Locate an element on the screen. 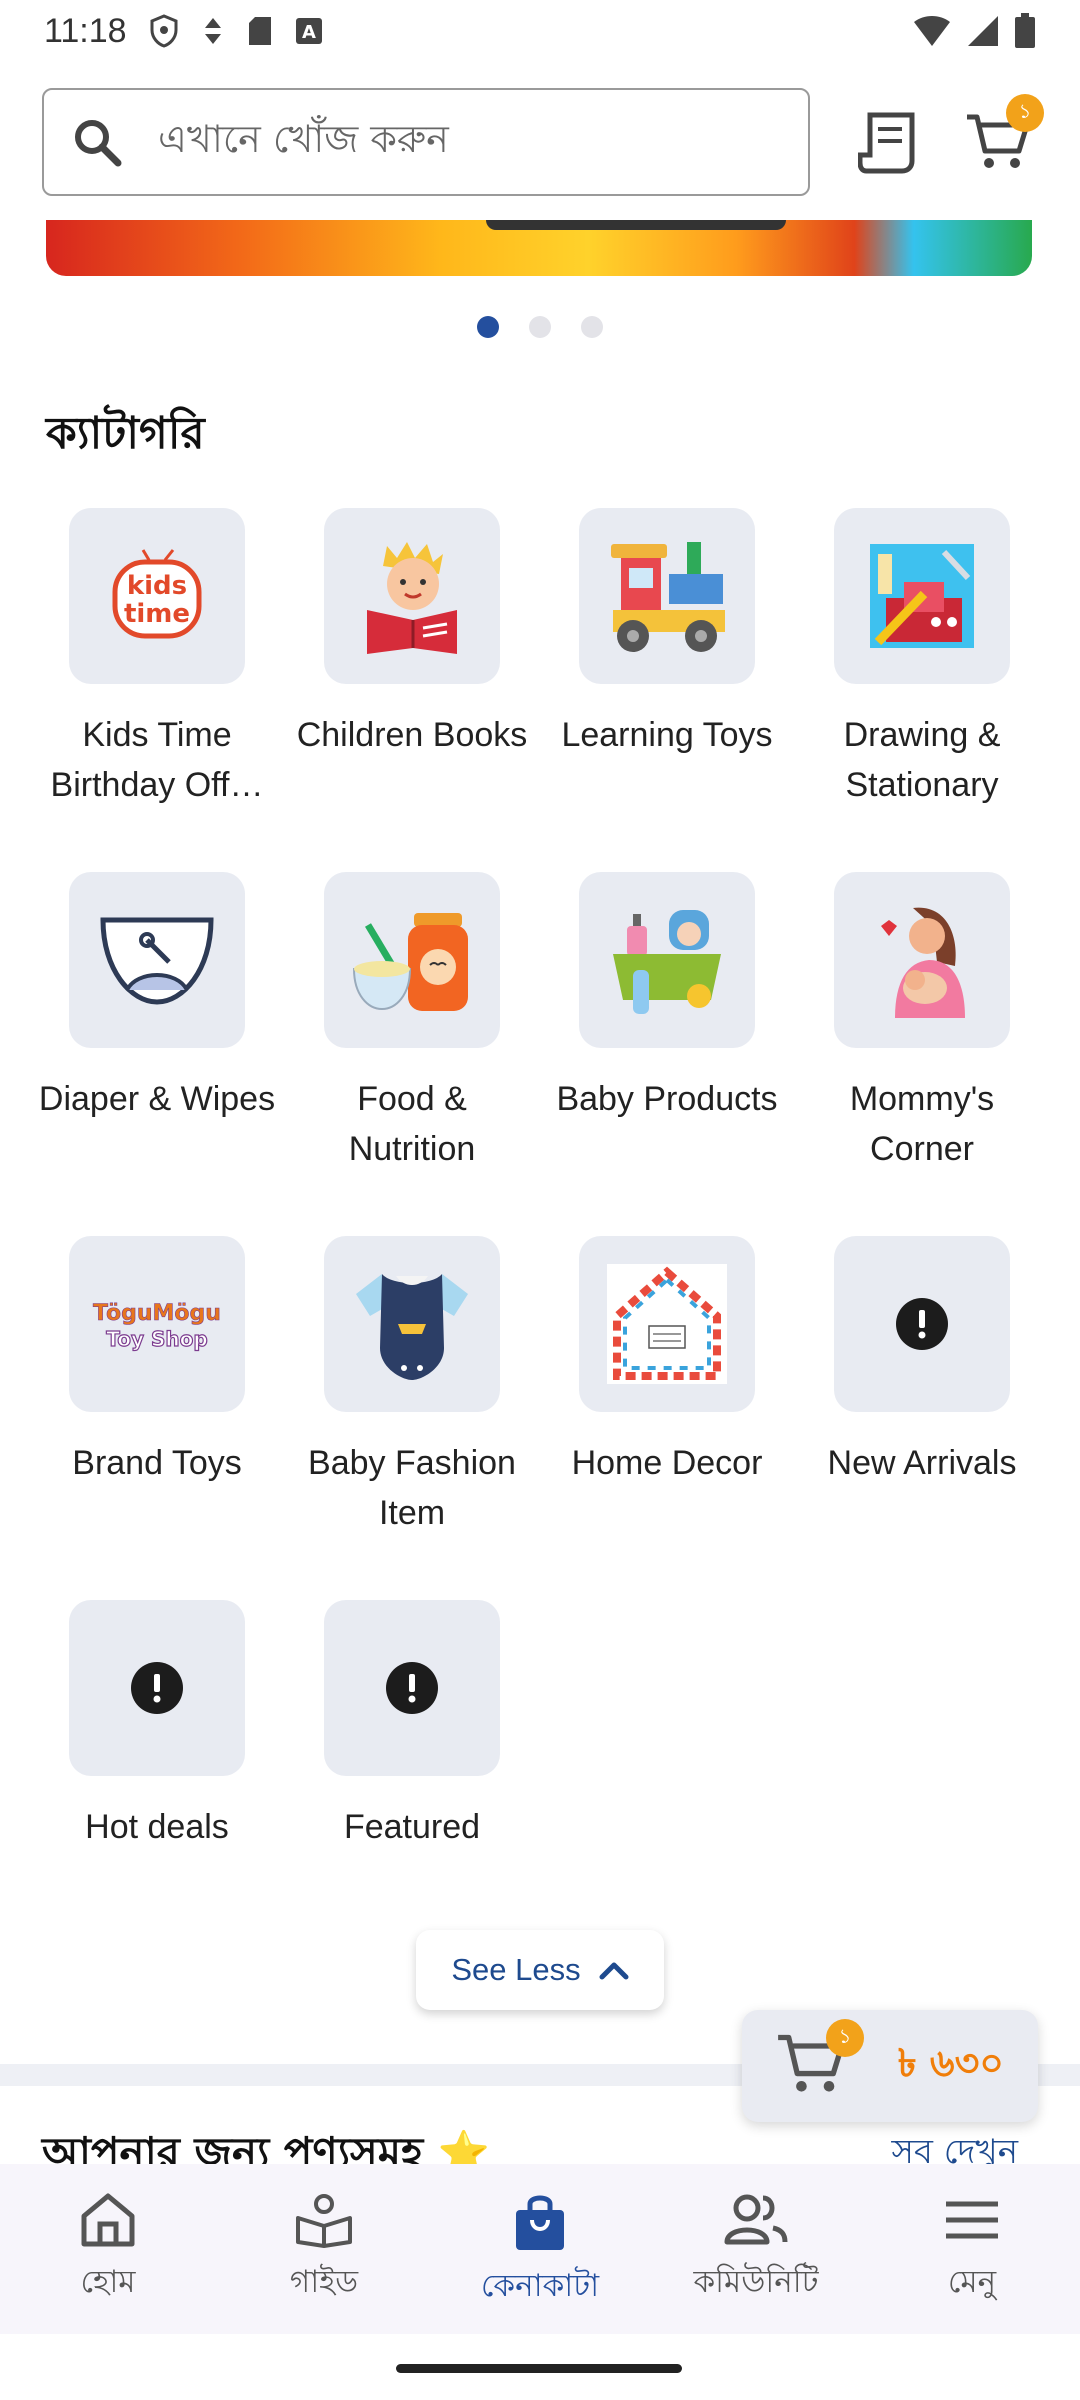 The image size is (1080, 2400). svg-text: A is located at coordinates (309, 32).